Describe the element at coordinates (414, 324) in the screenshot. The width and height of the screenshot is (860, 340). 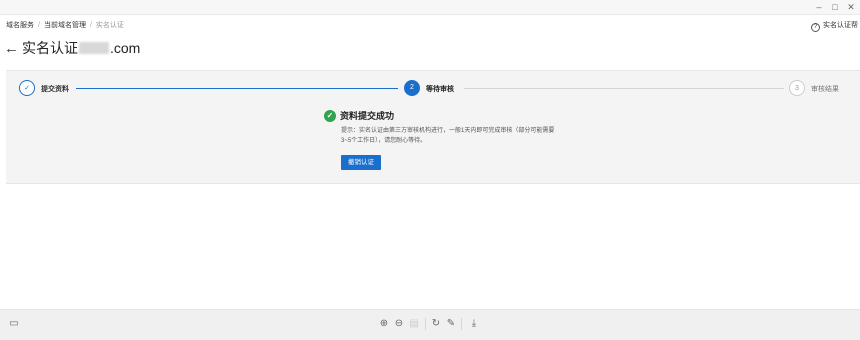
I see `fit-page-icon: ▤` at that location.